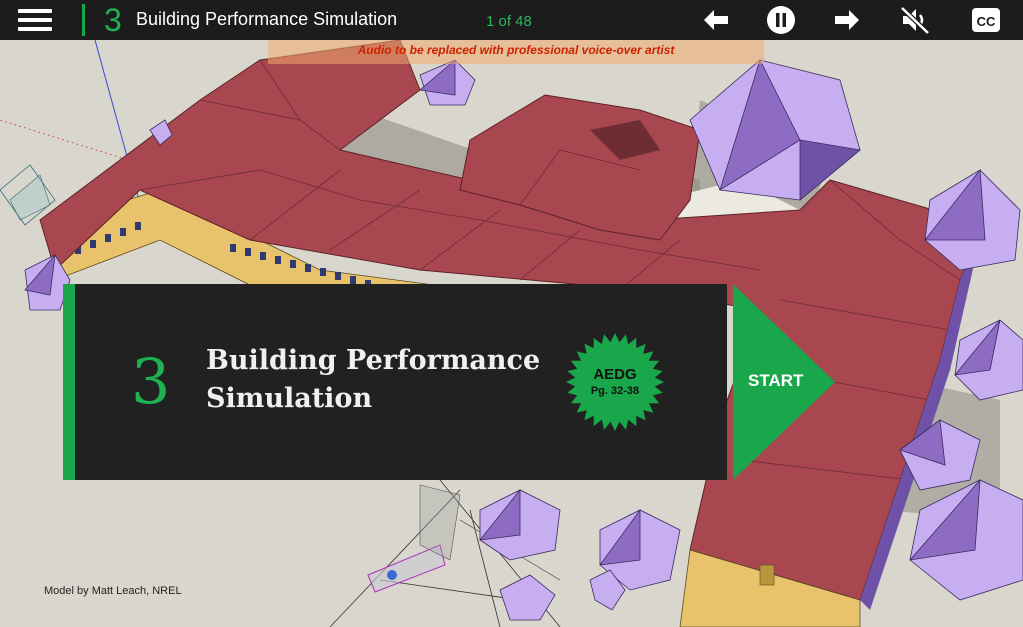 The width and height of the screenshot is (1023, 627). What do you see at coordinates (36, 20) in the screenshot?
I see `menu-icon` at bounding box center [36, 20].